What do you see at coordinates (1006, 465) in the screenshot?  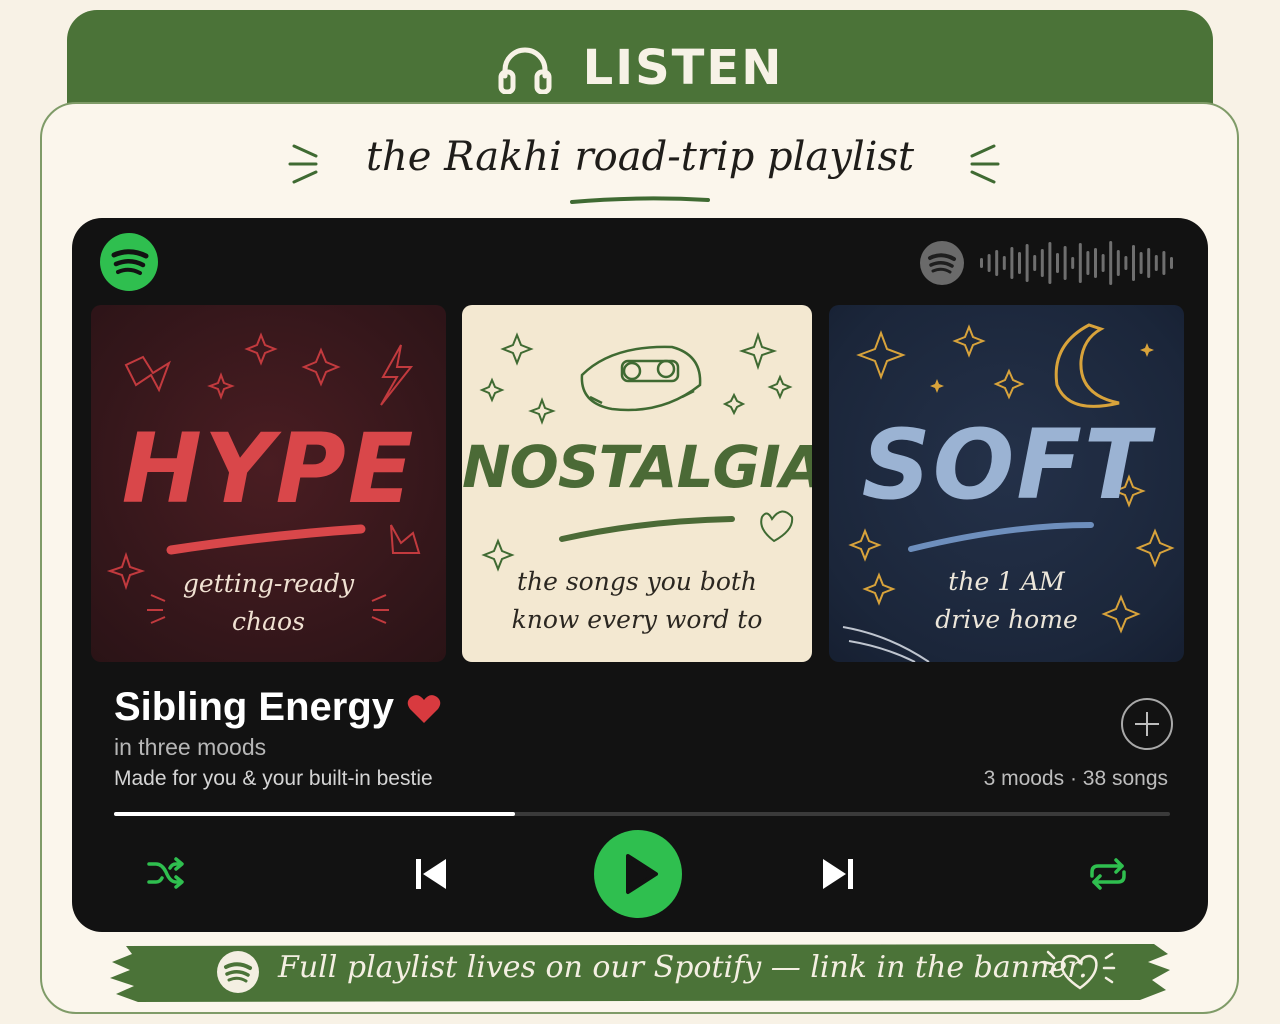 I see `cover-title: SOFT` at bounding box center [1006, 465].